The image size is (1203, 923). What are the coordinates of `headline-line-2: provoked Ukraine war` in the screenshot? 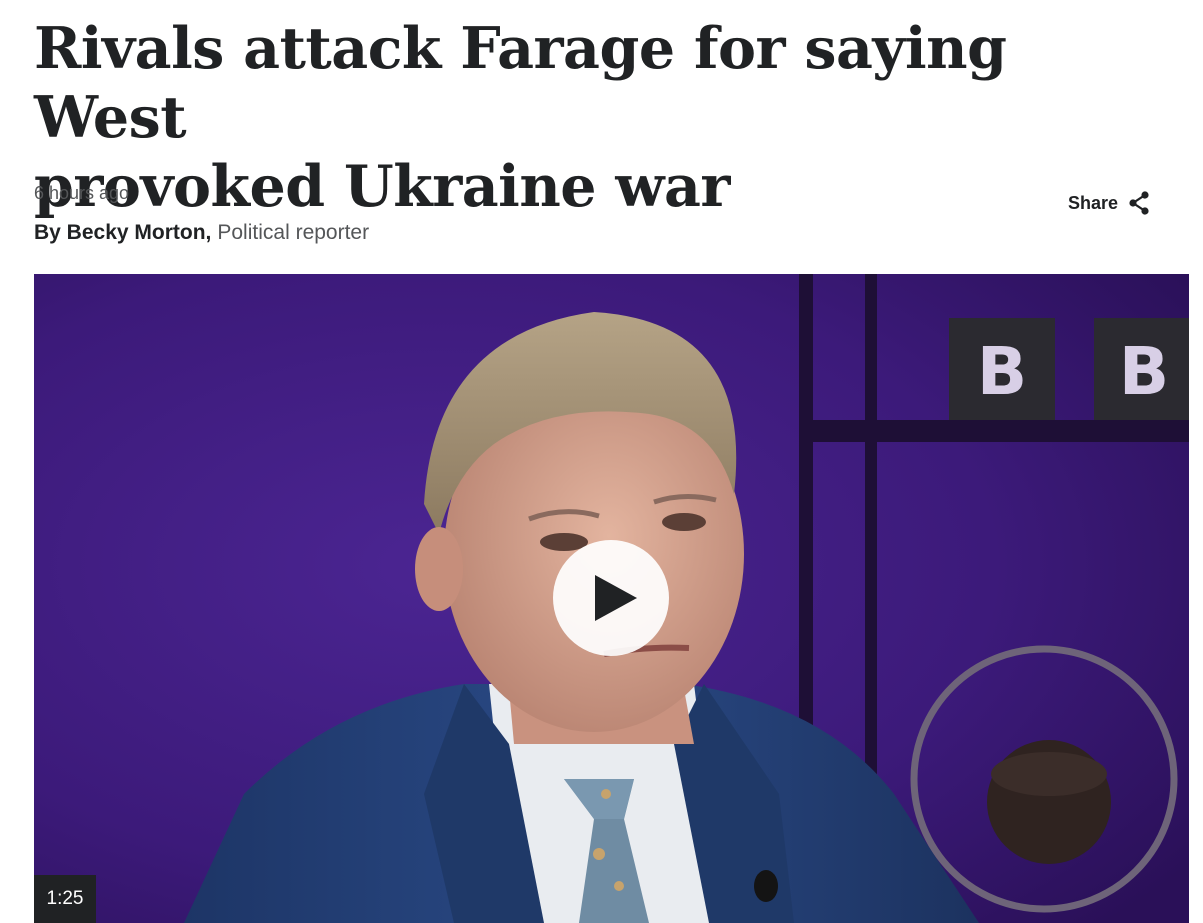 It's located at (382, 186).